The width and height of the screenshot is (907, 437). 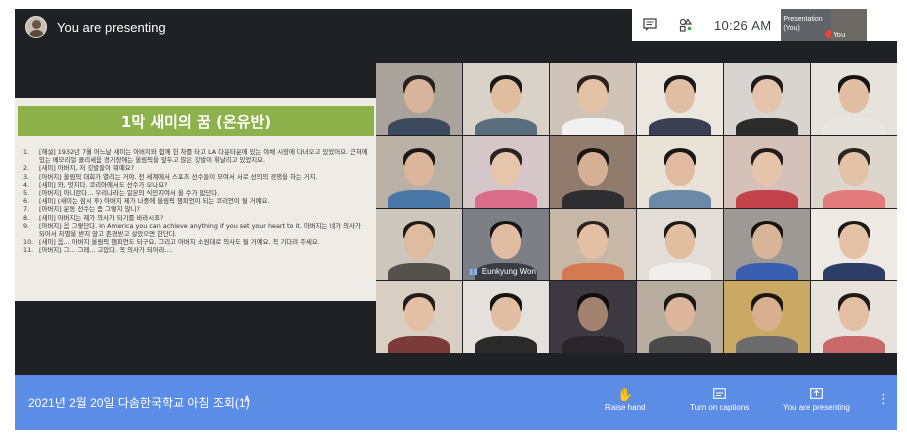 What do you see at coordinates (839, 35) in the screenshot?
I see `self-you-label: You` at bounding box center [839, 35].